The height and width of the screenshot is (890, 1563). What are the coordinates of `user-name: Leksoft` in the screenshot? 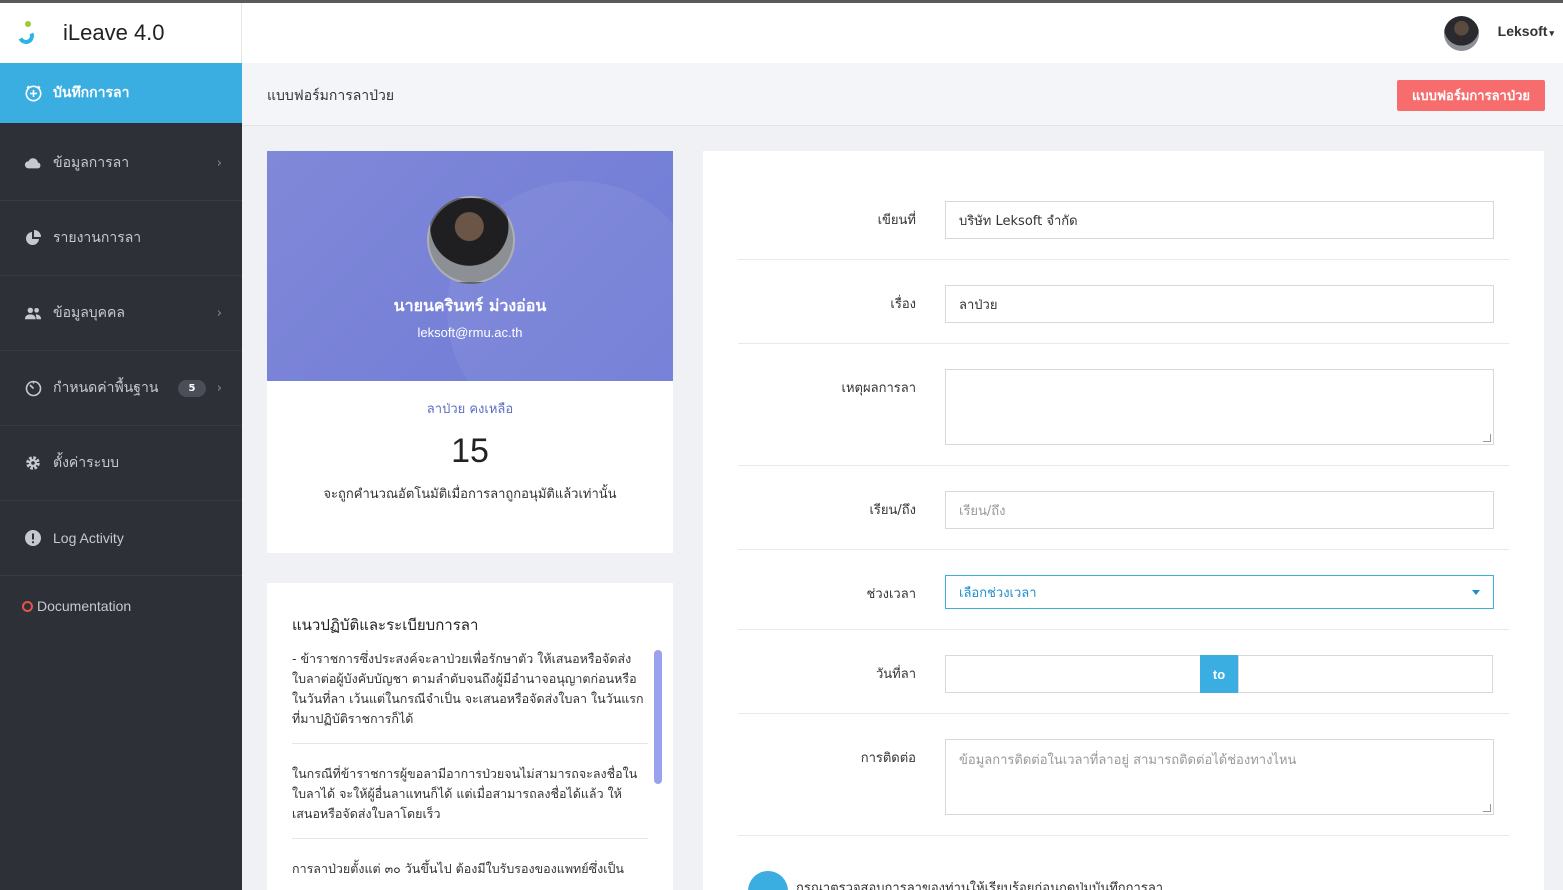 It's located at (1522, 31).